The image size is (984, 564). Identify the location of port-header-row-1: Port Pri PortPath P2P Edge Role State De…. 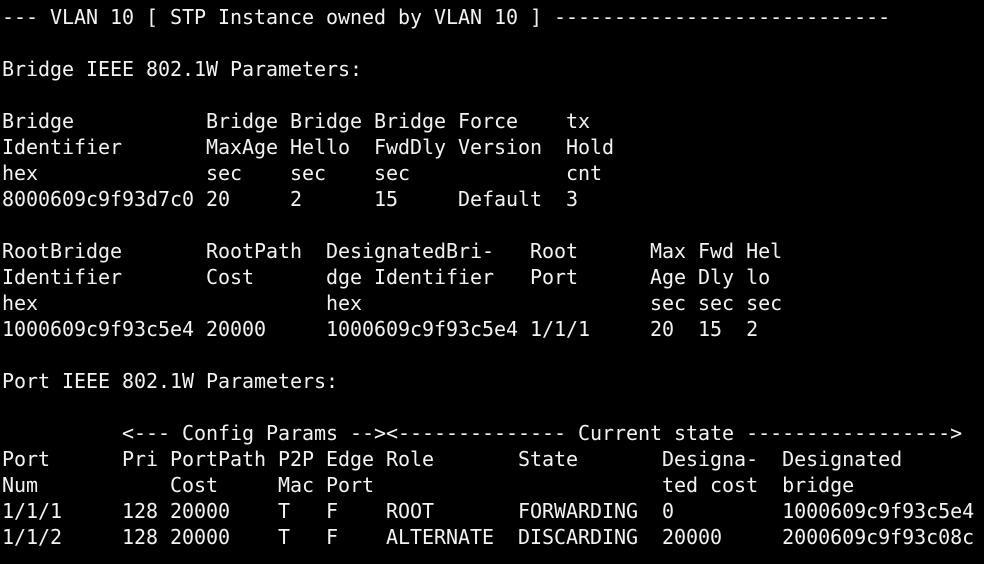
(452, 459).